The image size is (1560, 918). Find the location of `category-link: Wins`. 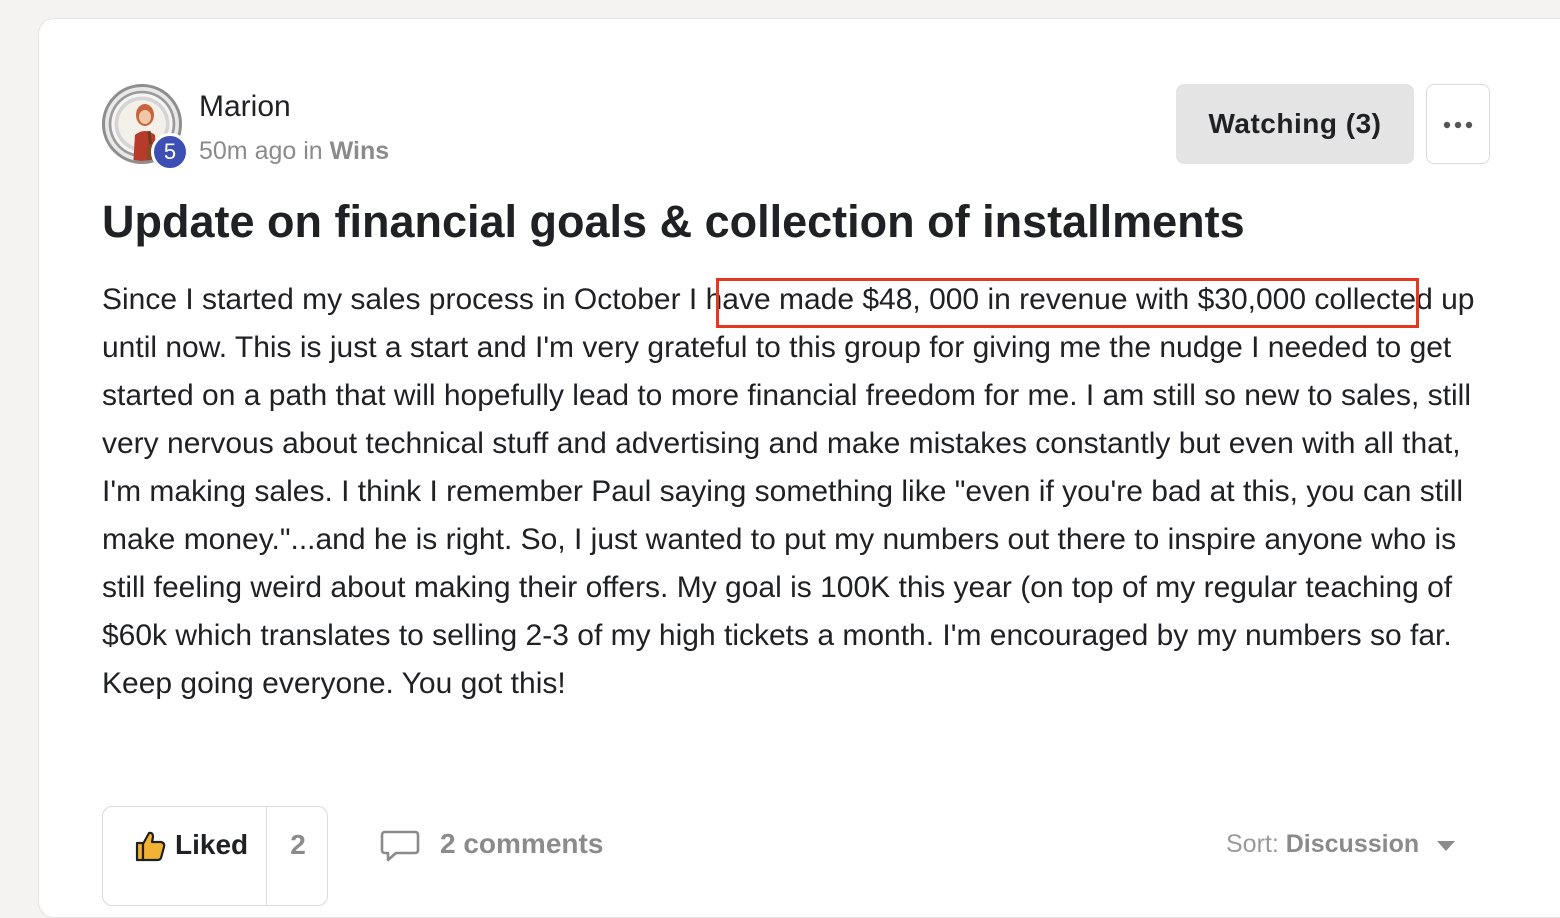

category-link: Wins is located at coordinates (360, 151).